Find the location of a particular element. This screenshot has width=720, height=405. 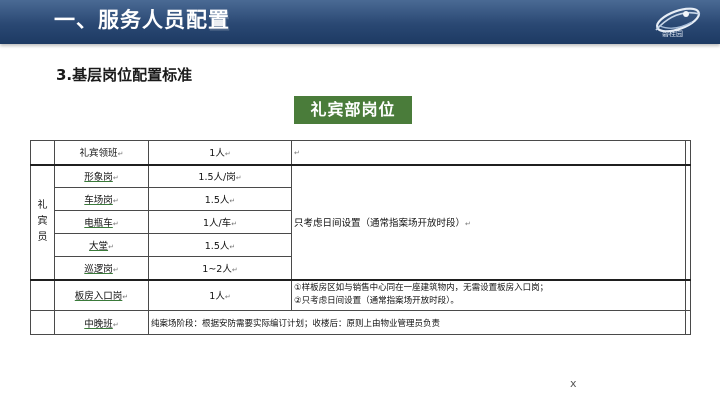

table-cell: 车场岗↵ is located at coordinates (101, 199).